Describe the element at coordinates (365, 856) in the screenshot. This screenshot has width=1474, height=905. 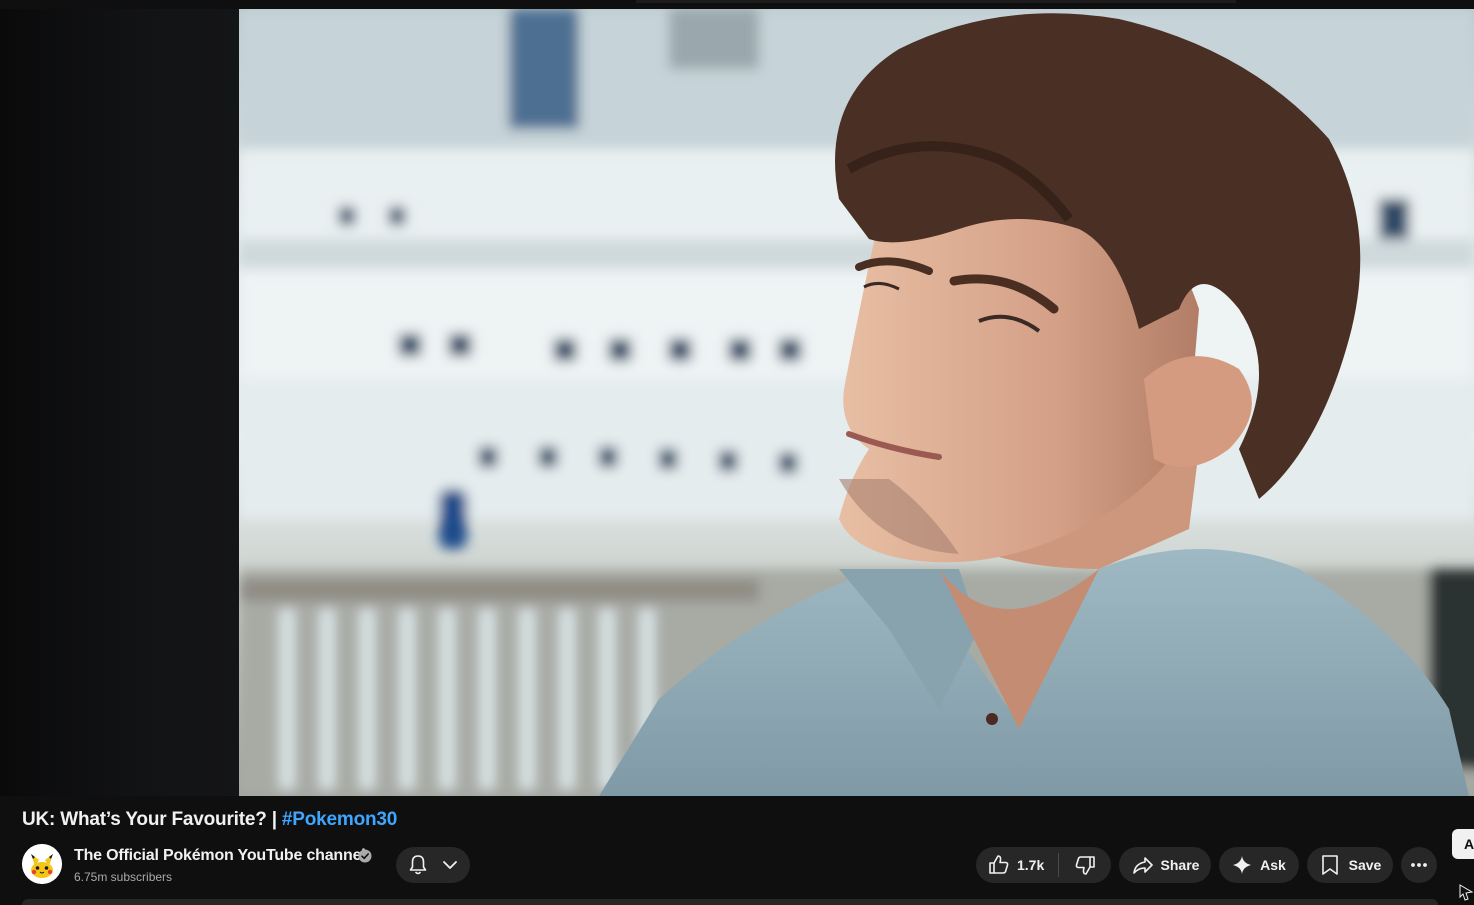
I see `verified-check-icon` at that location.